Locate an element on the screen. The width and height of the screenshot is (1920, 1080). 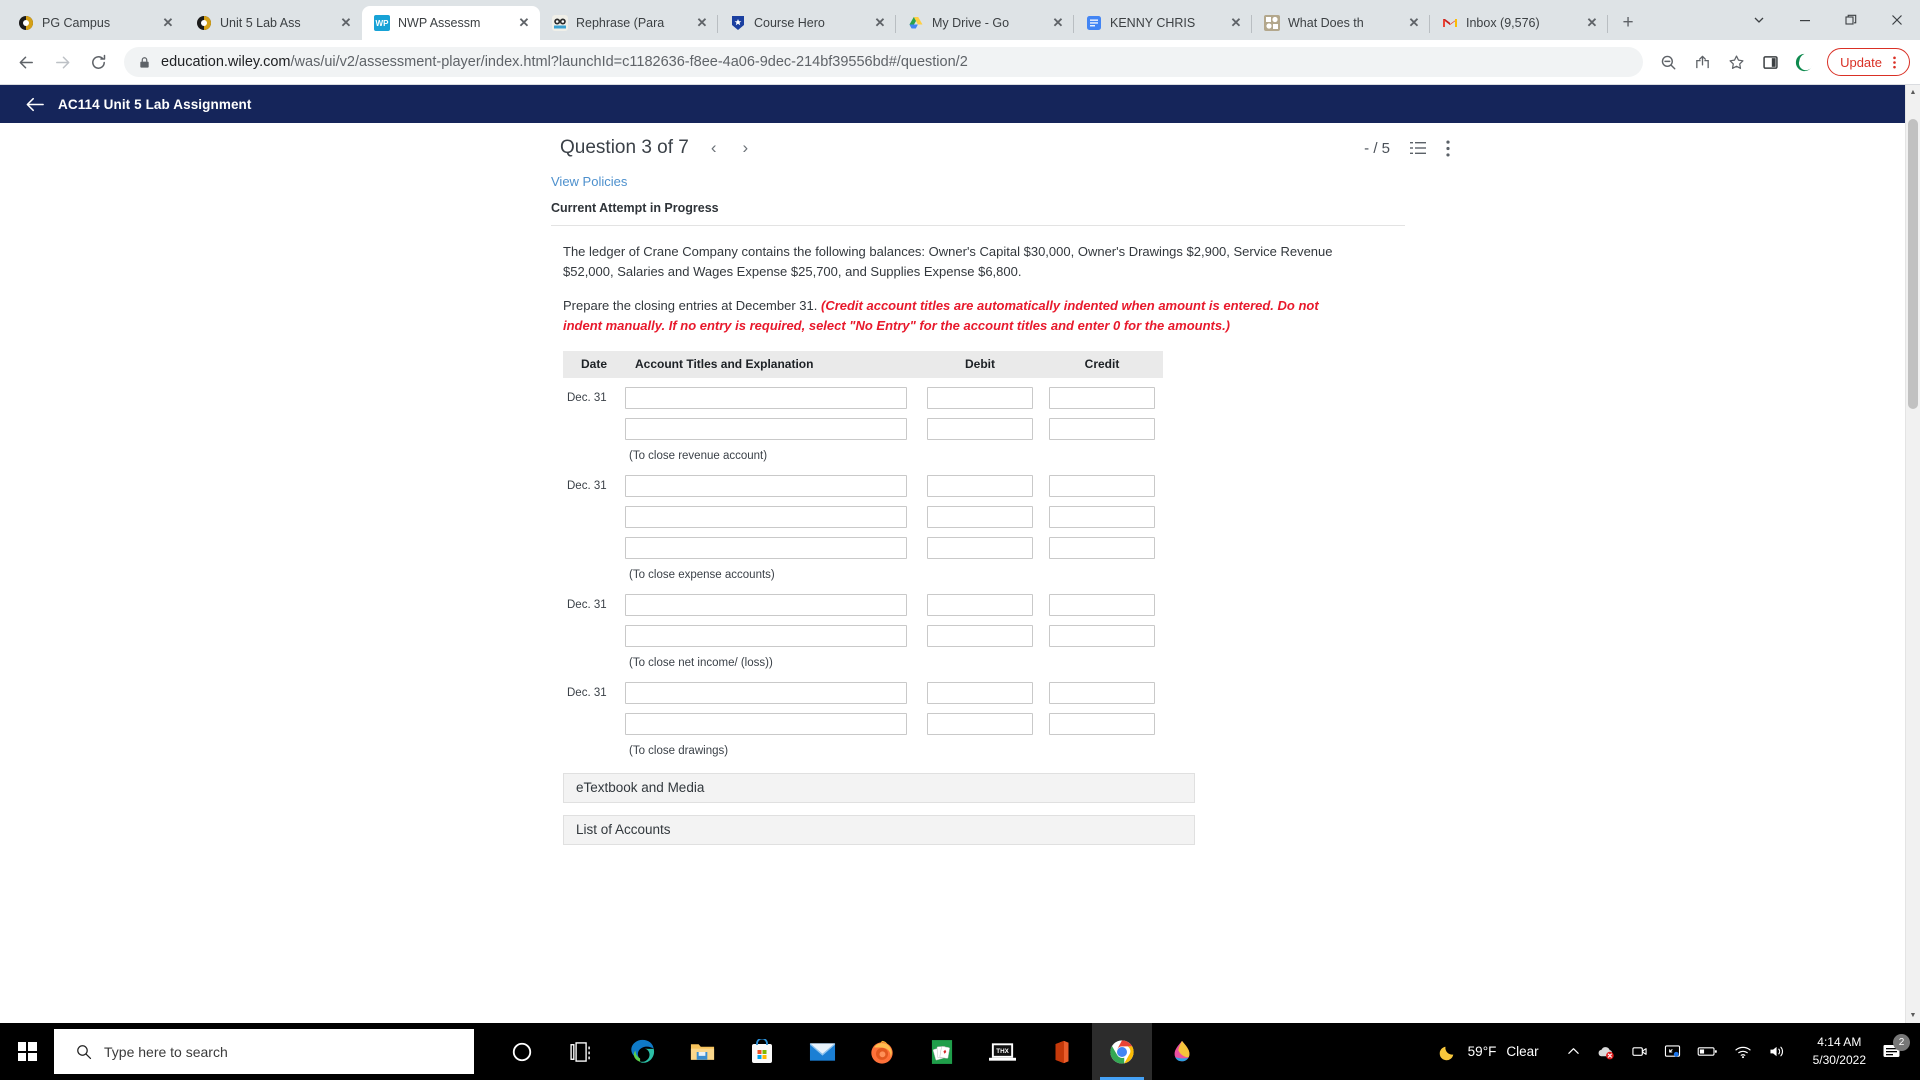
volume-icon is located at coordinates (1777, 1051).